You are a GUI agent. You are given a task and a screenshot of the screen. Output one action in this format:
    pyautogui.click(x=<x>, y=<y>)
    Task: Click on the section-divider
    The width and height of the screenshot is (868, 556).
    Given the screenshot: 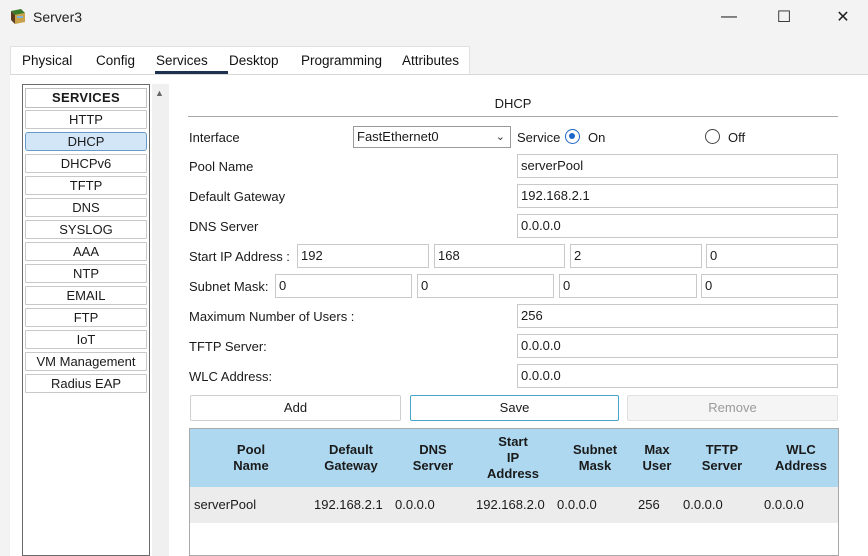 What is the action you would take?
    pyautogui.click(x=513, y=116)
    